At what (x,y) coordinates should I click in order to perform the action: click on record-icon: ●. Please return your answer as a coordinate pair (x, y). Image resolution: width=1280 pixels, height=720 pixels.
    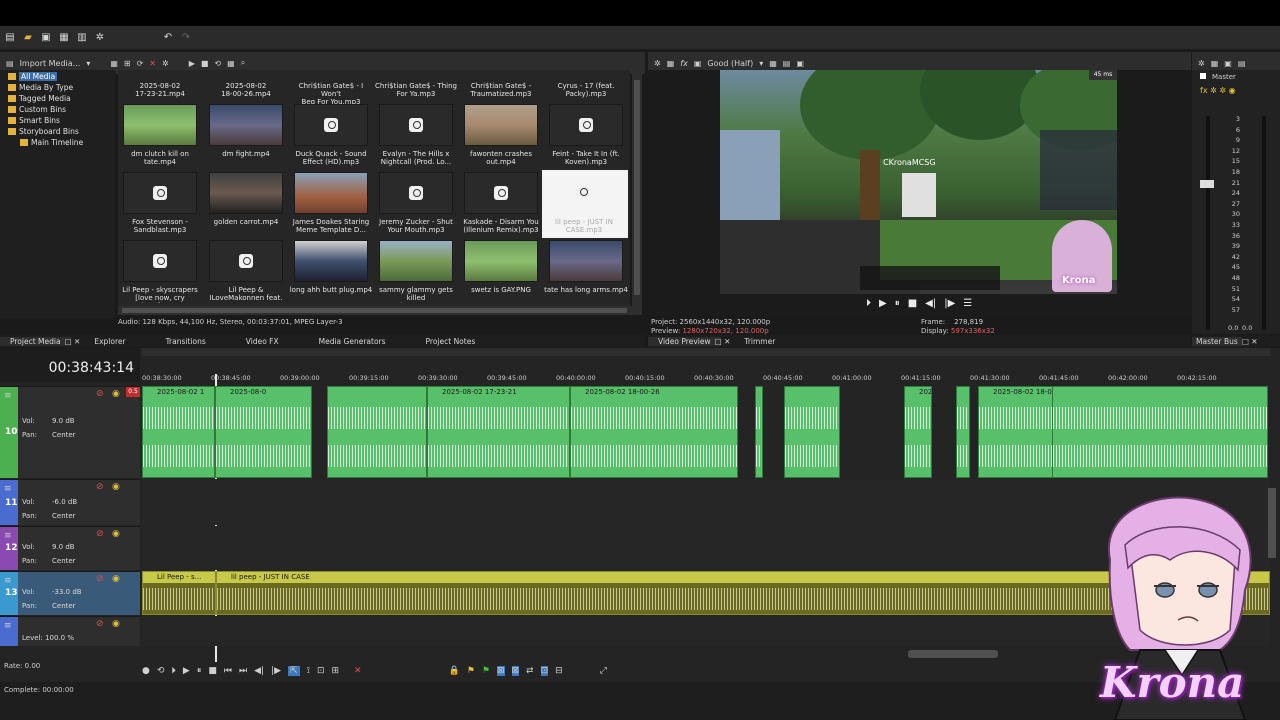
    Looking at the image, I should click on (146, 671).